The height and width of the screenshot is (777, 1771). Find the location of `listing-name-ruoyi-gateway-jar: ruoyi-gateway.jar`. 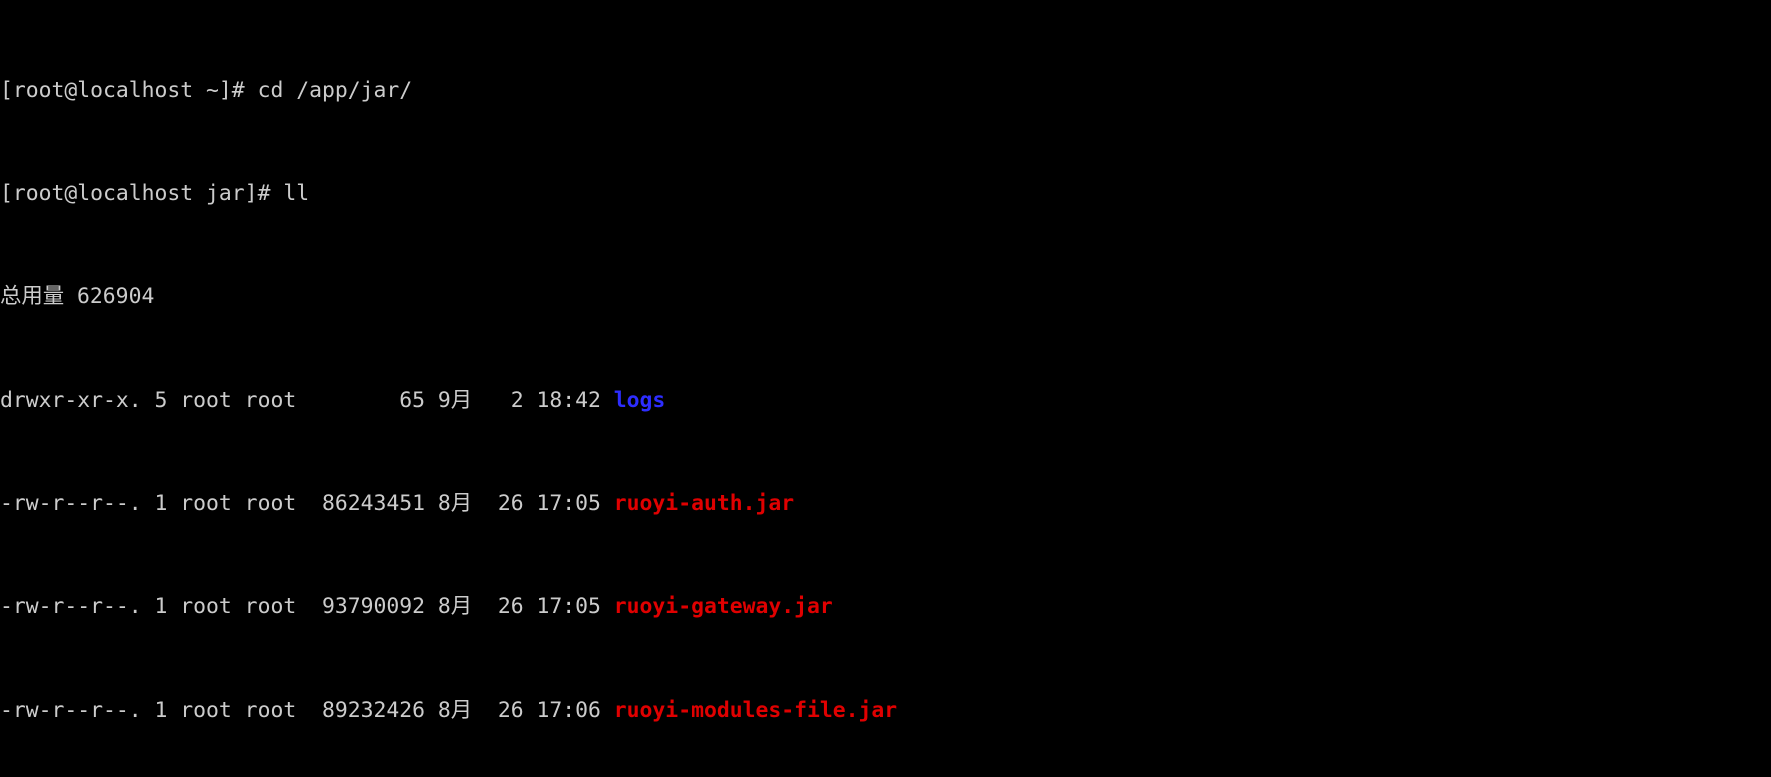

listing-name-ruoyi-gateway-jar: ruoyi-gateway.jar is located at coordinates (723, 606).